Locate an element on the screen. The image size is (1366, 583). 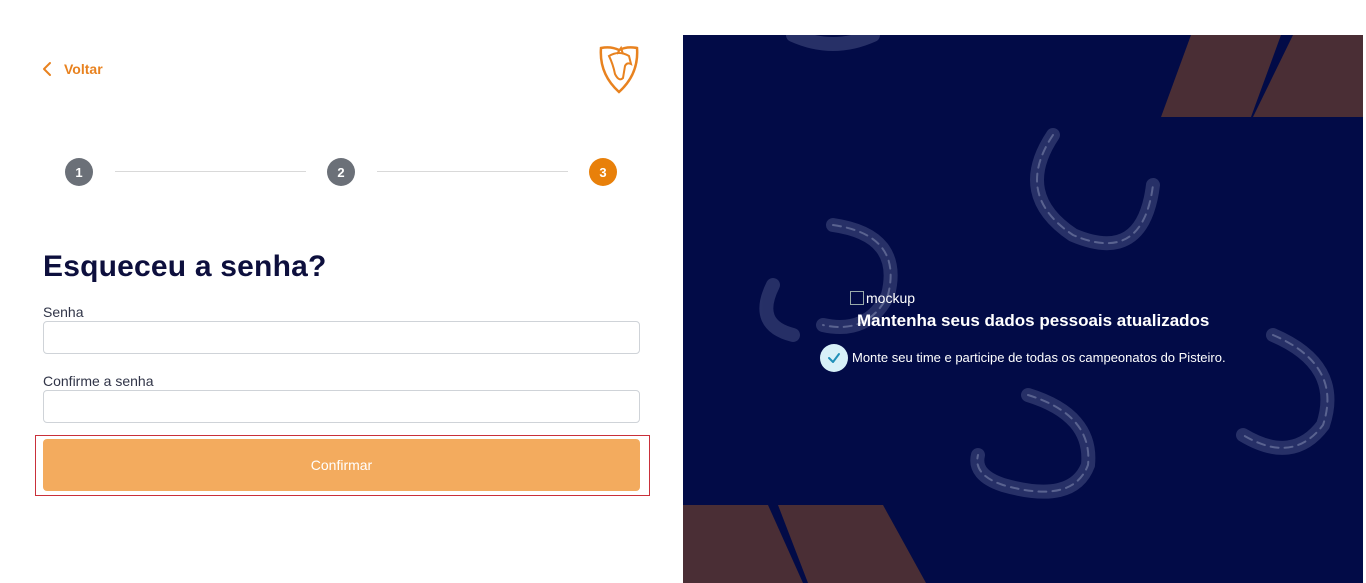
chevron-left-icon is located at coordinates (47, 69).